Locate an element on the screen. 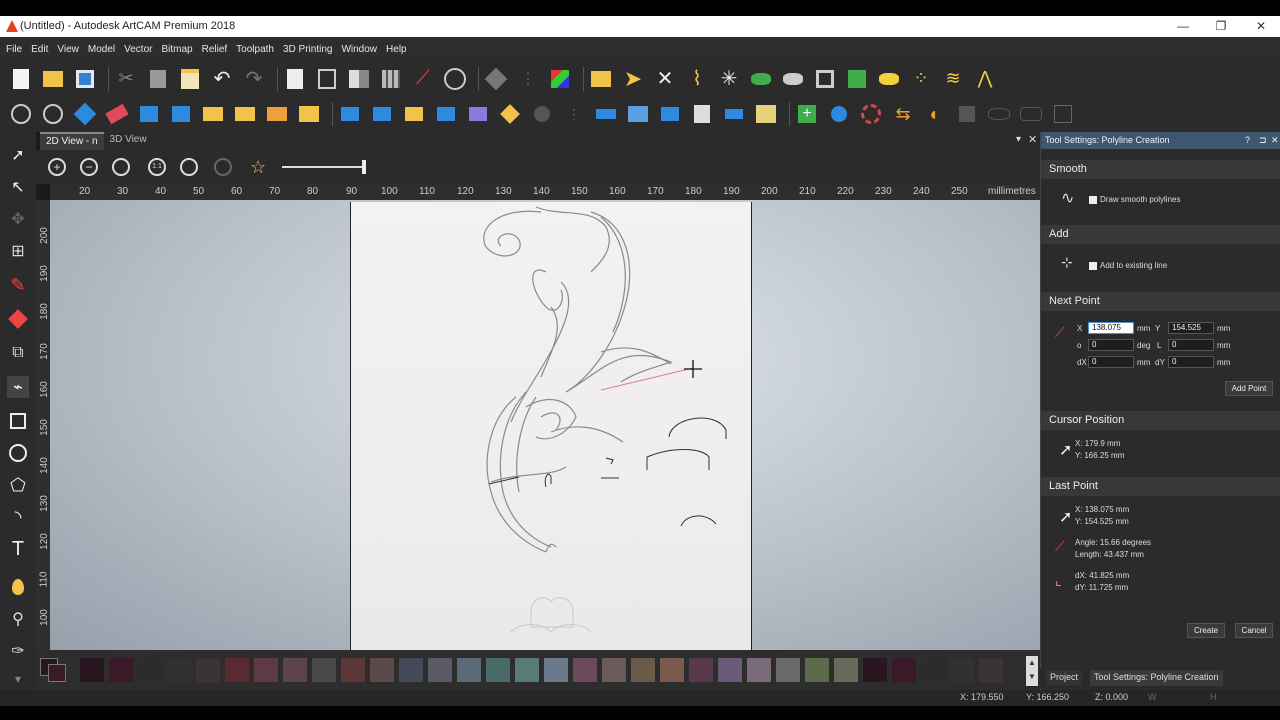  layers-relief-icon is located at coordinates (793, 79).